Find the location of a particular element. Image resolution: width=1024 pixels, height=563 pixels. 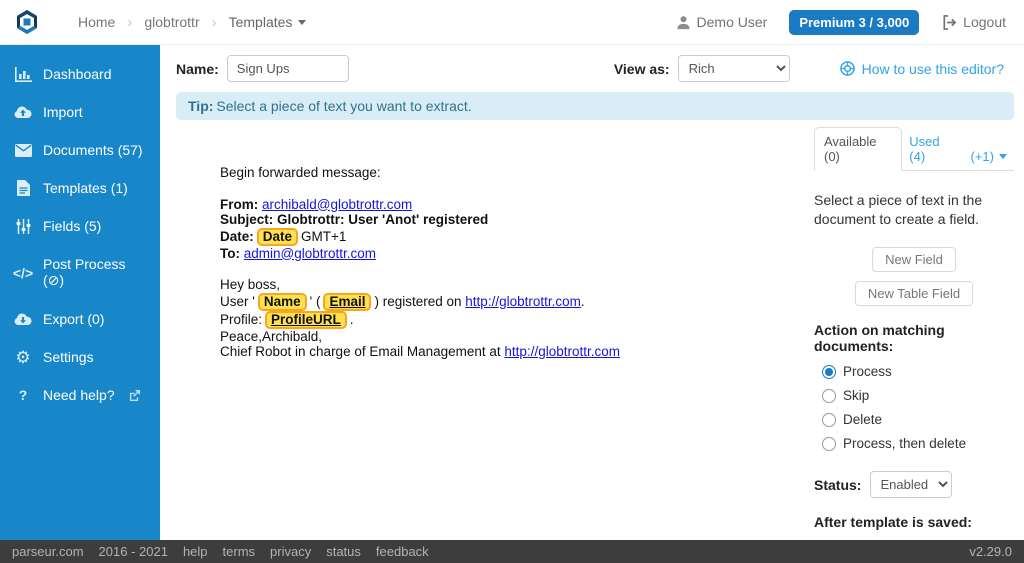

user-menu: Demo User is located at coordinates (722, 22).